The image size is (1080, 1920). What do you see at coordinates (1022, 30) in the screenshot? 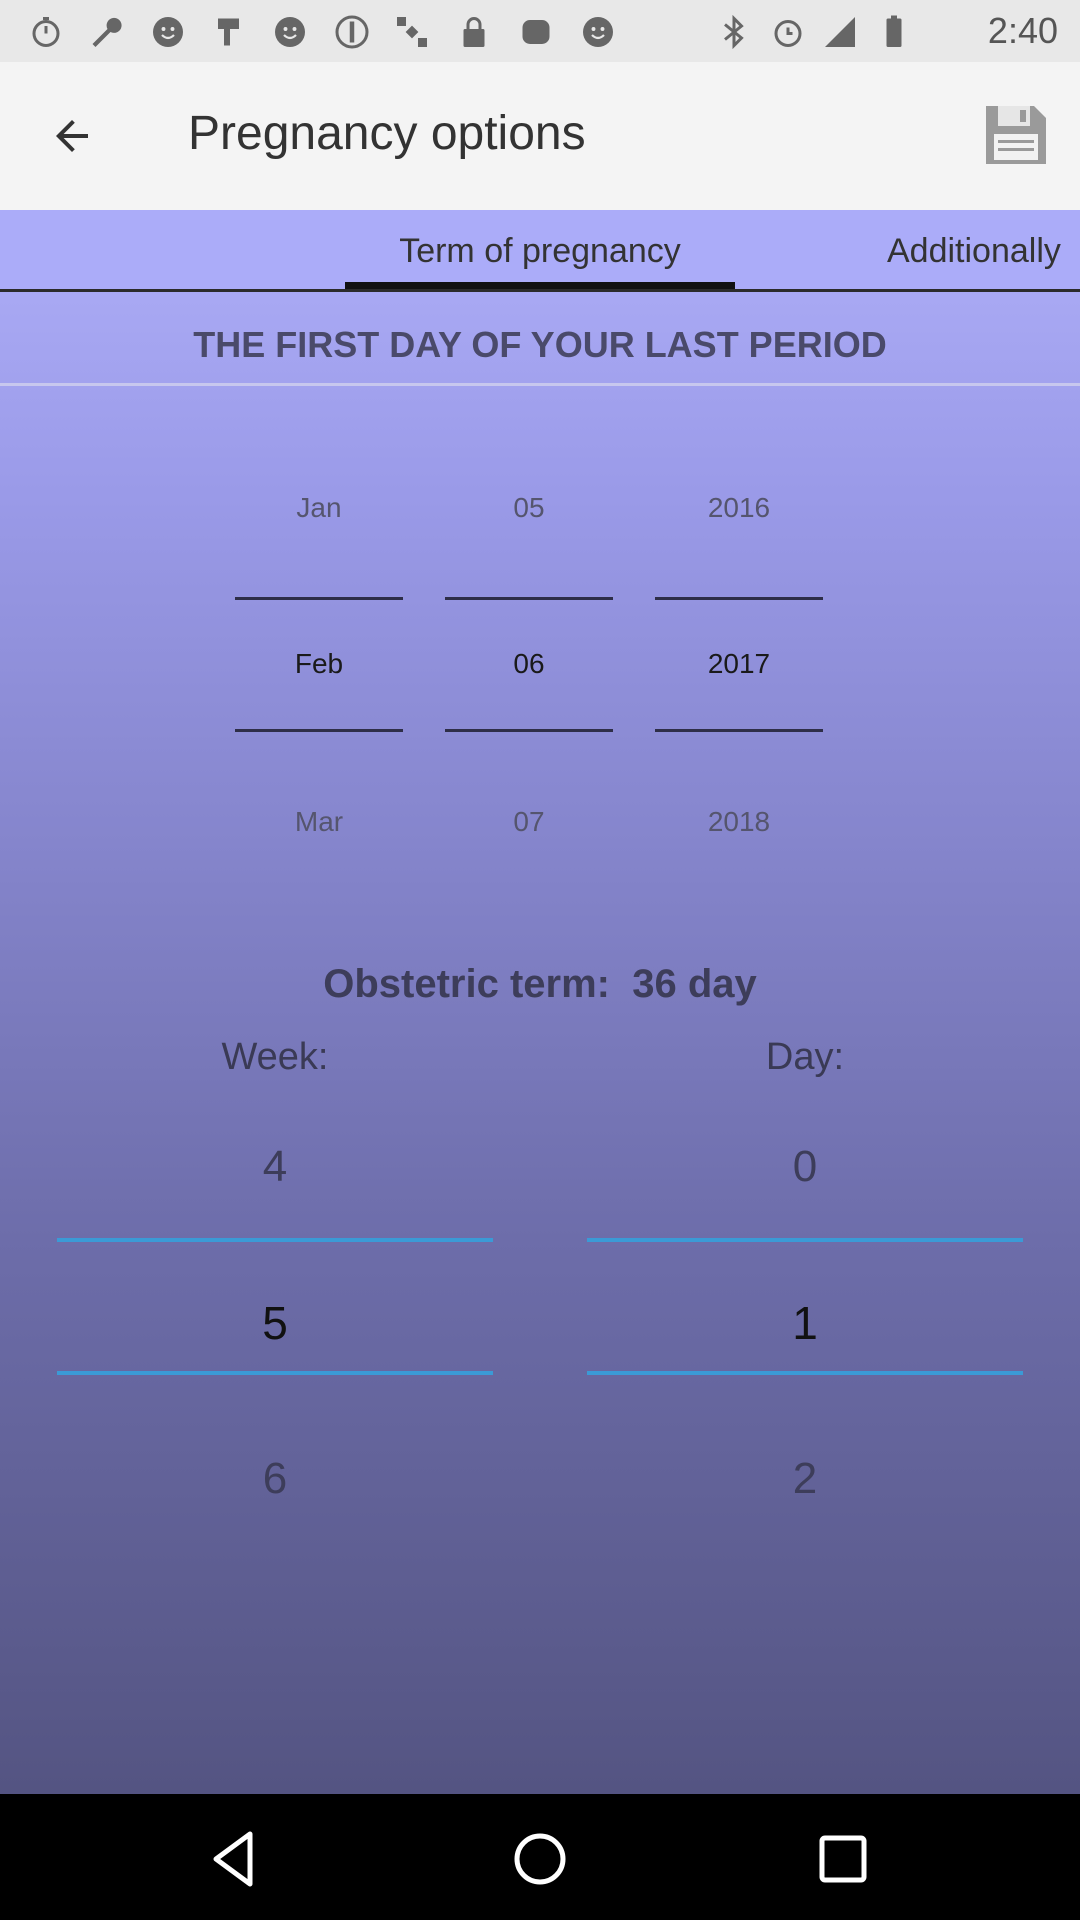
I see `status-time: 2:40` at bounding box center [1022, 30].